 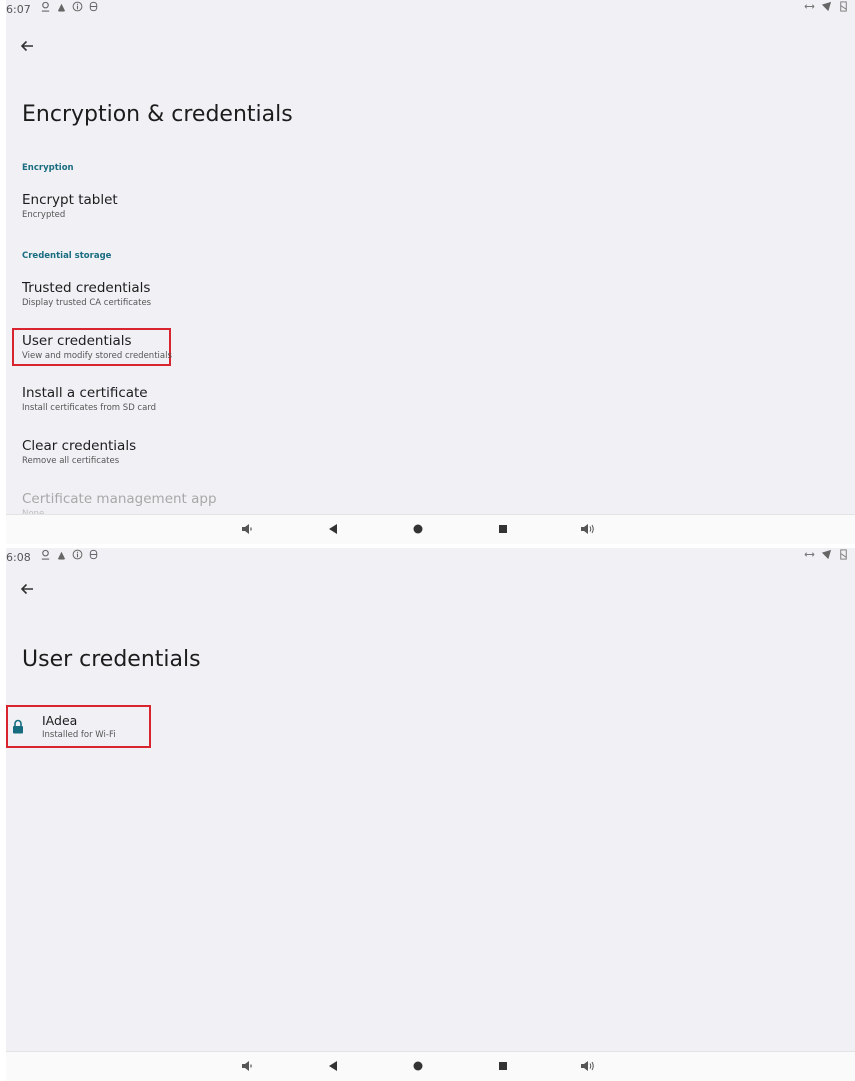 What do you see at coordinates (97, 356) in the screenshot?
I see `item-subtitle: View and modify stored credentials` at bounding box center [97, 356].